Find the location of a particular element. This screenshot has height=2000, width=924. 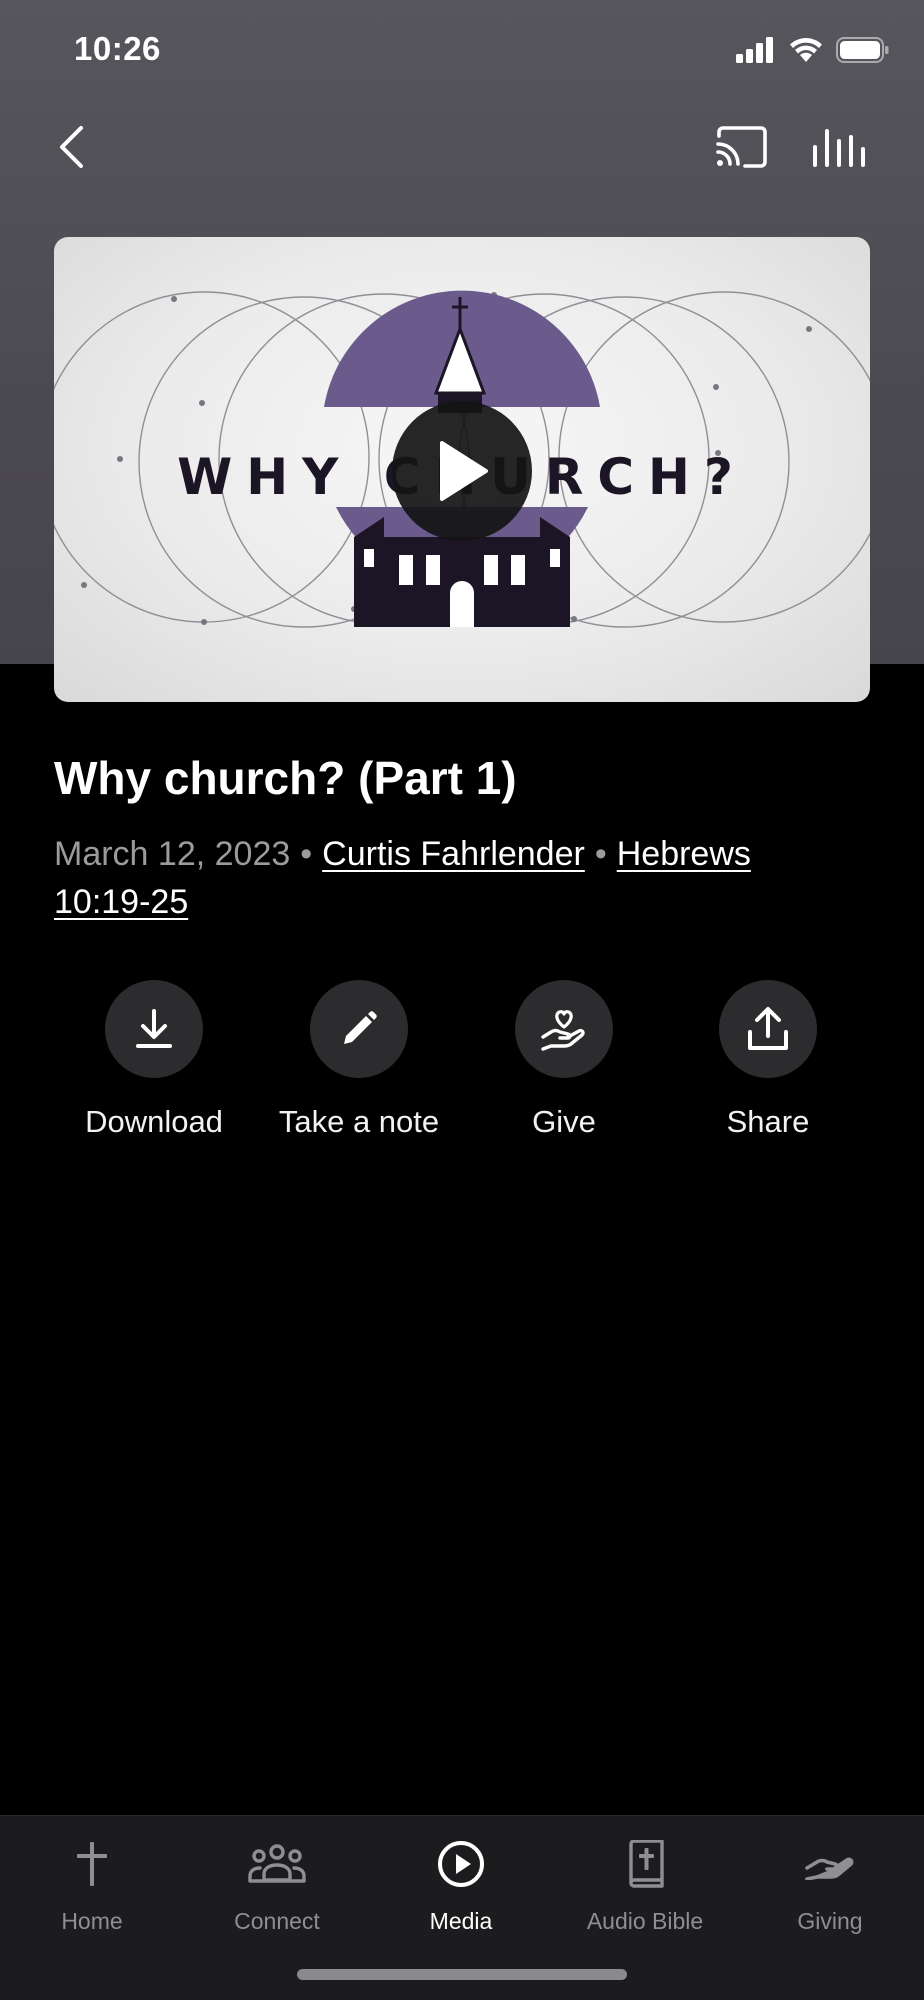

share-icon is located at coordinates (768, 1028).